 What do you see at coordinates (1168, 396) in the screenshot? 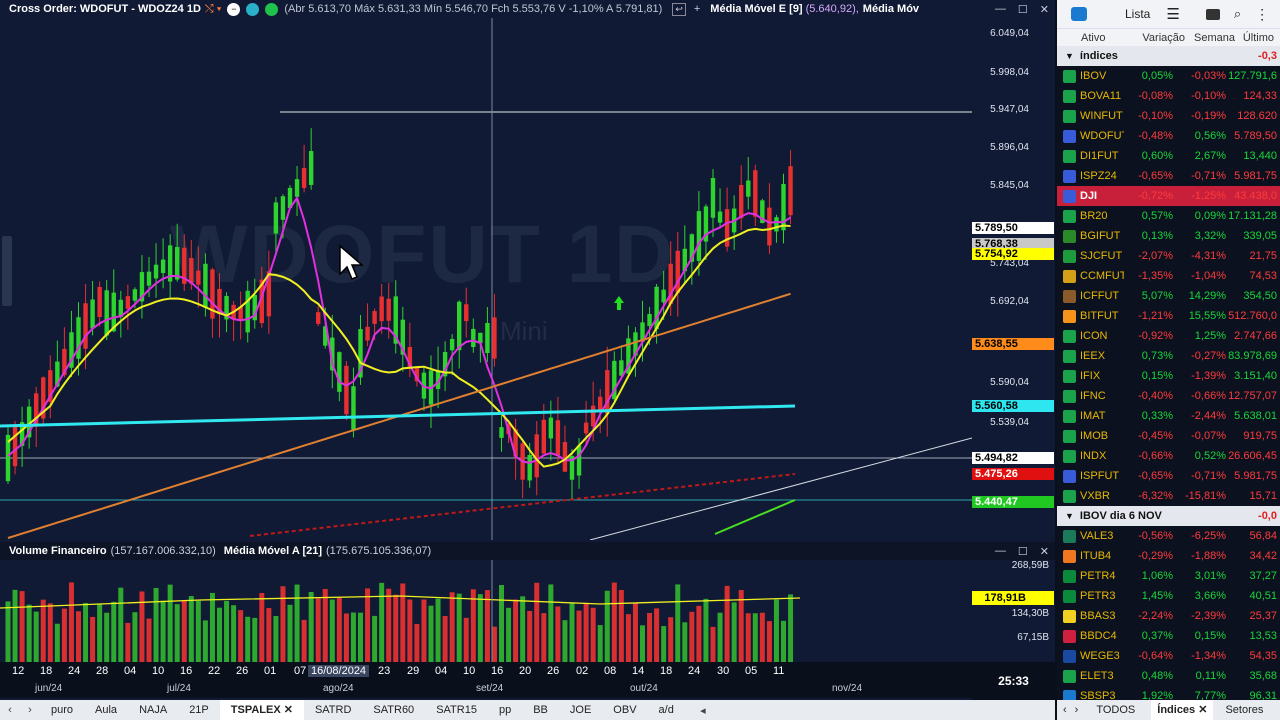
I see `watchlist-row: IFNC -0,40% -0,66% 12.757,07` at bounding box center [1168, 396].